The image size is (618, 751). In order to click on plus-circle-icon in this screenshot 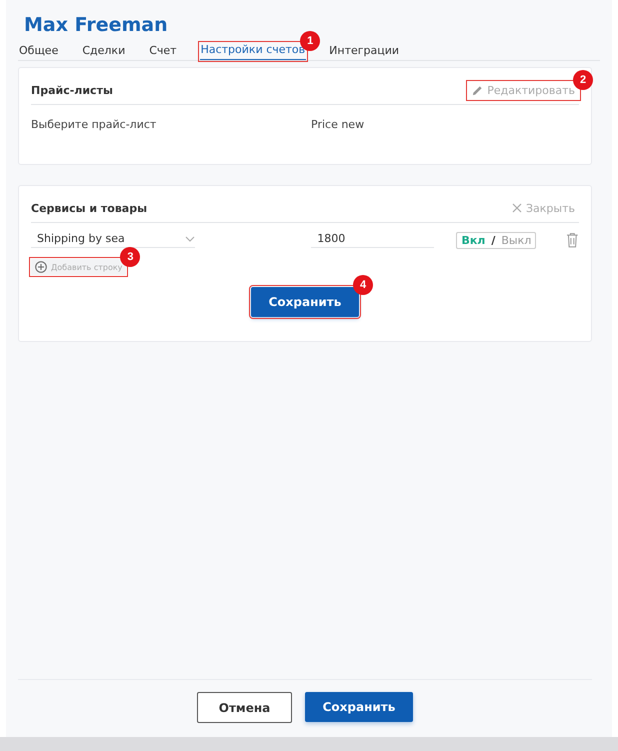, I will do `click(41, 267)`.